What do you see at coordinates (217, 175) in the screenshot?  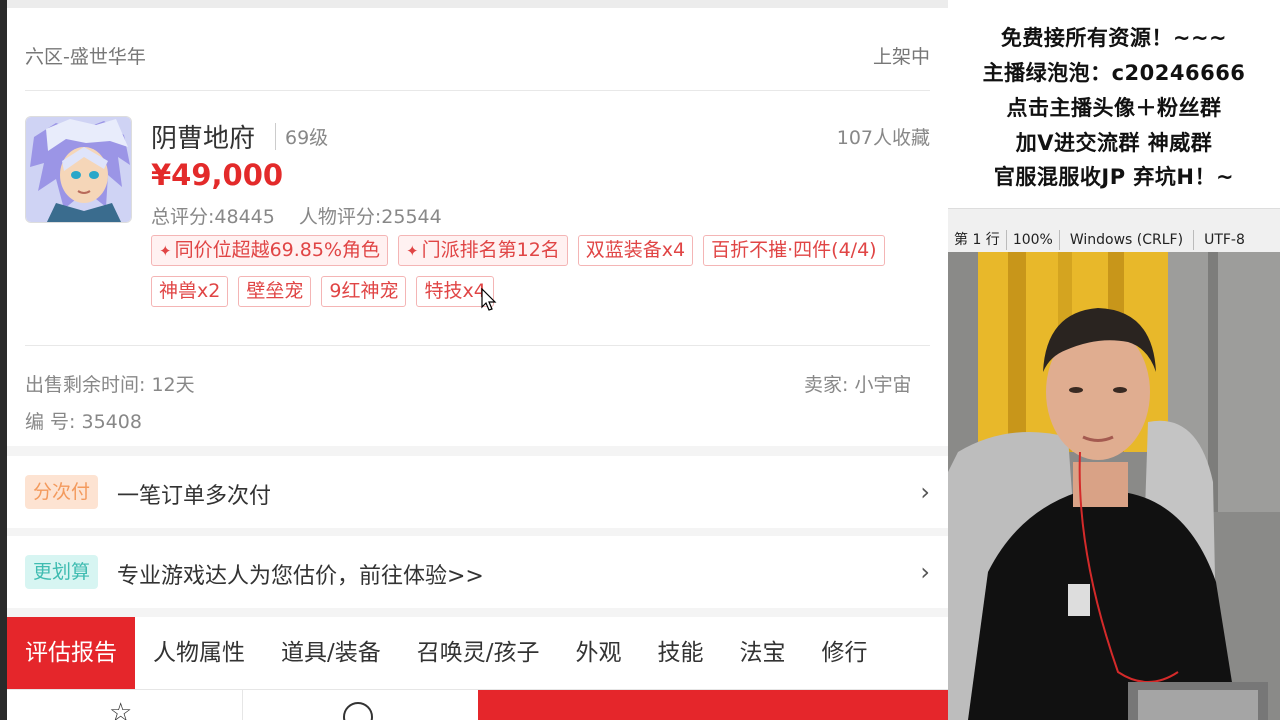 I see `price: ¥49,000` at bounding box center [217, 175].